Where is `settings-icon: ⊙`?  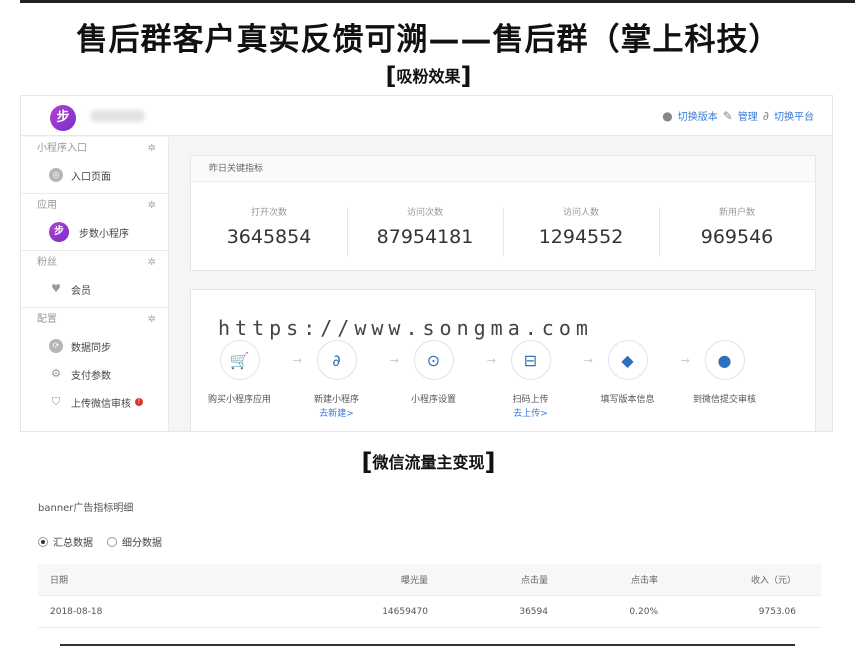
settings-icon: ⊙ is located at coordinates (433, 360).